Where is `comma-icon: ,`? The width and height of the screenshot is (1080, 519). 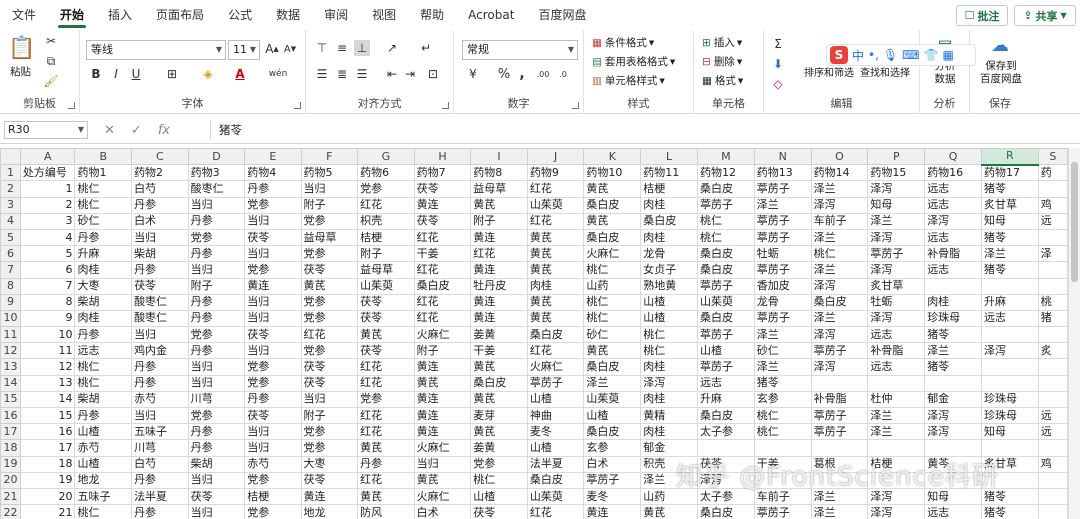
comma-icon: , is located at coordinates (522, 74).